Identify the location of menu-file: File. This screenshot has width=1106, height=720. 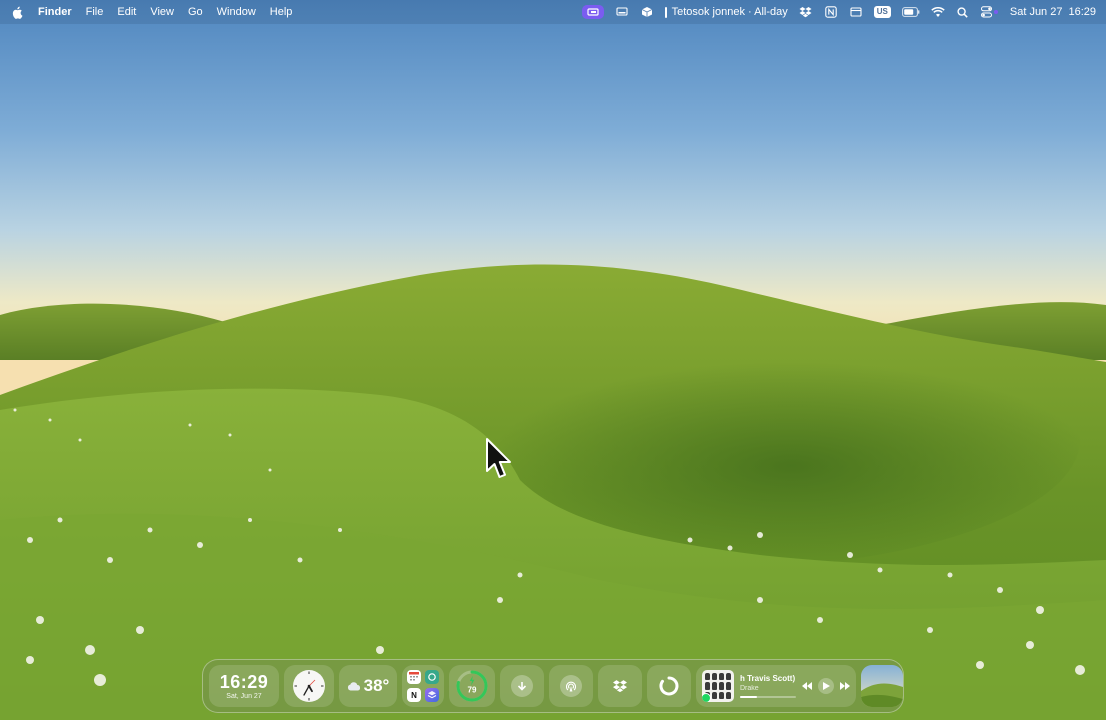
(95, 12).